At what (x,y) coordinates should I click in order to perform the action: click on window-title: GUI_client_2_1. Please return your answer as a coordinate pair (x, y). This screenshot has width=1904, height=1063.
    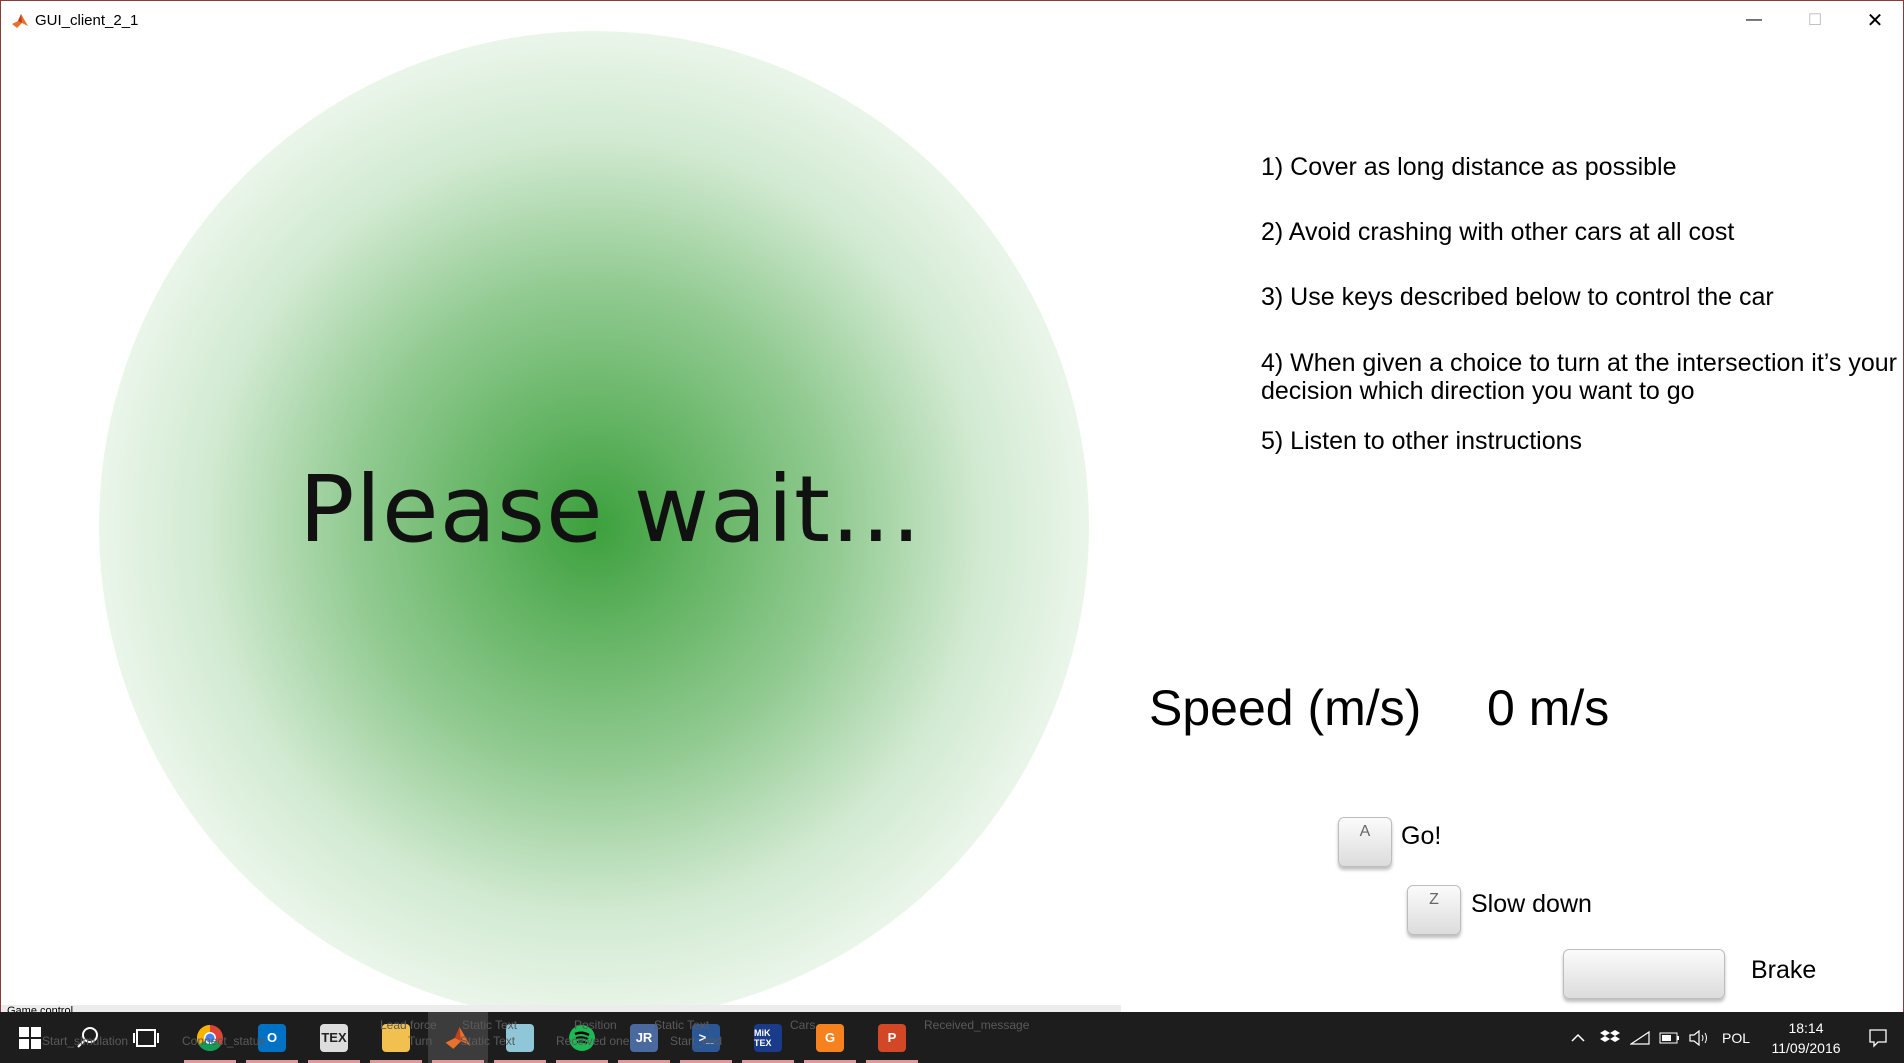
    Looking at the image, I should click on (87, 20).